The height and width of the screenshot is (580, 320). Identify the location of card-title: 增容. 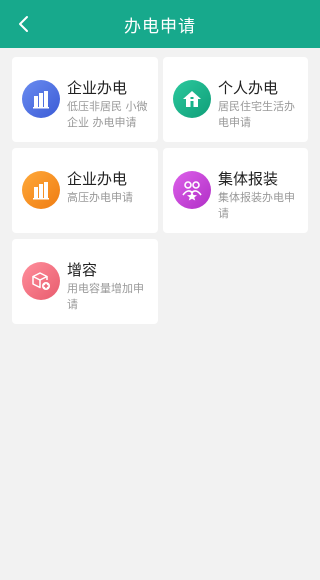
(82, 270).